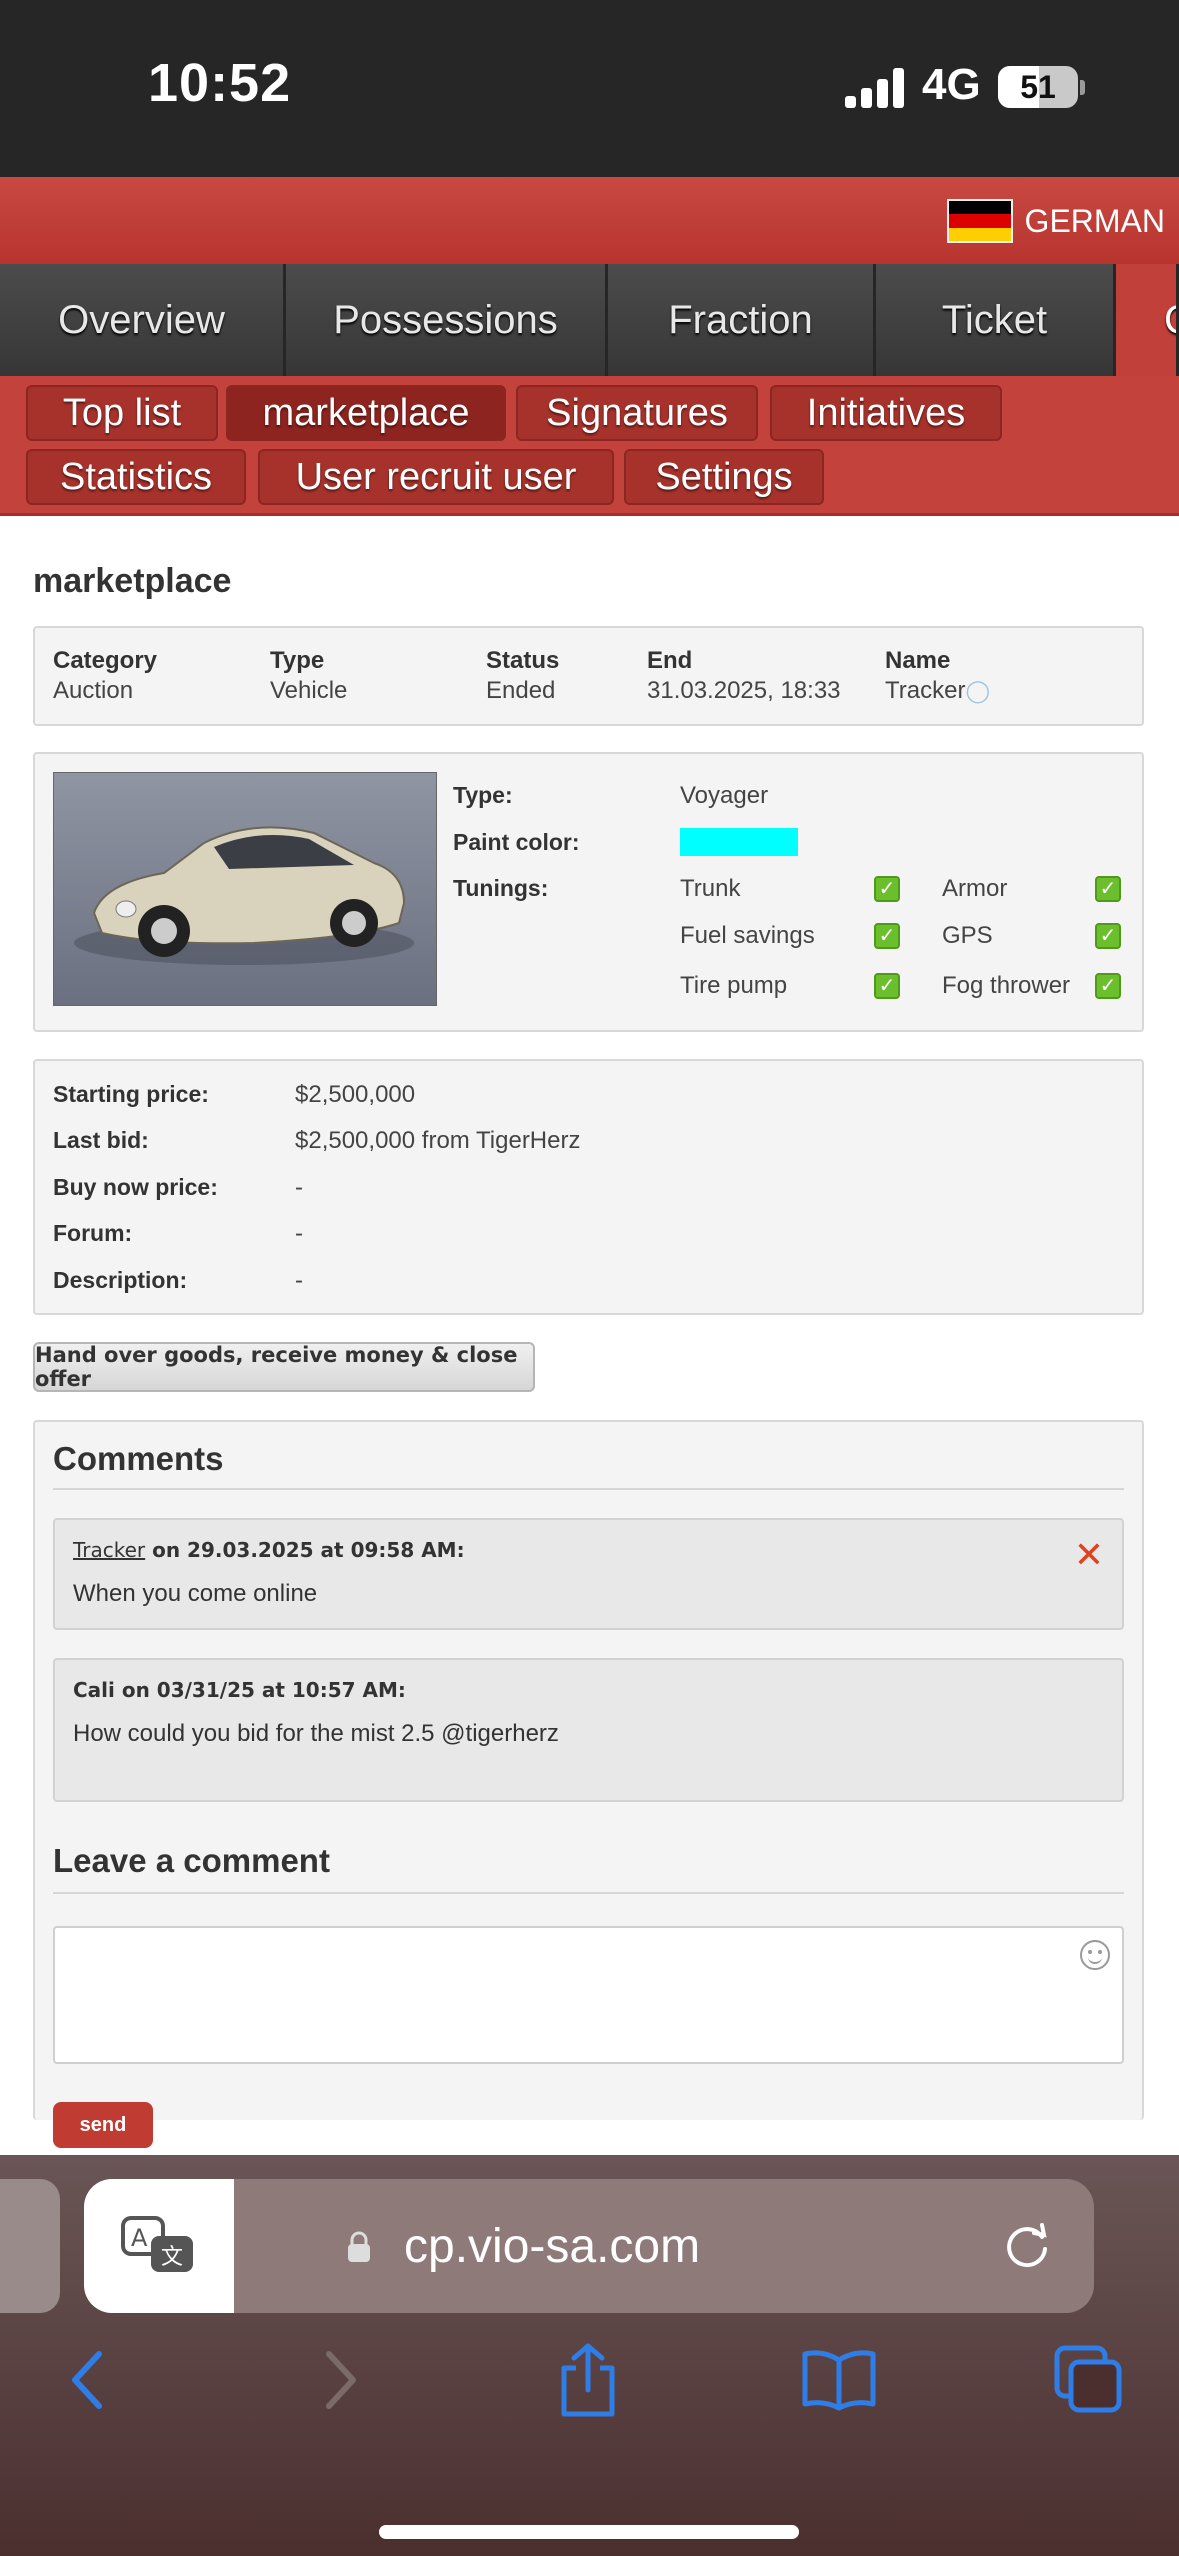  I want to click on subnav-initiatives: Initiatives, so click(886, 413).